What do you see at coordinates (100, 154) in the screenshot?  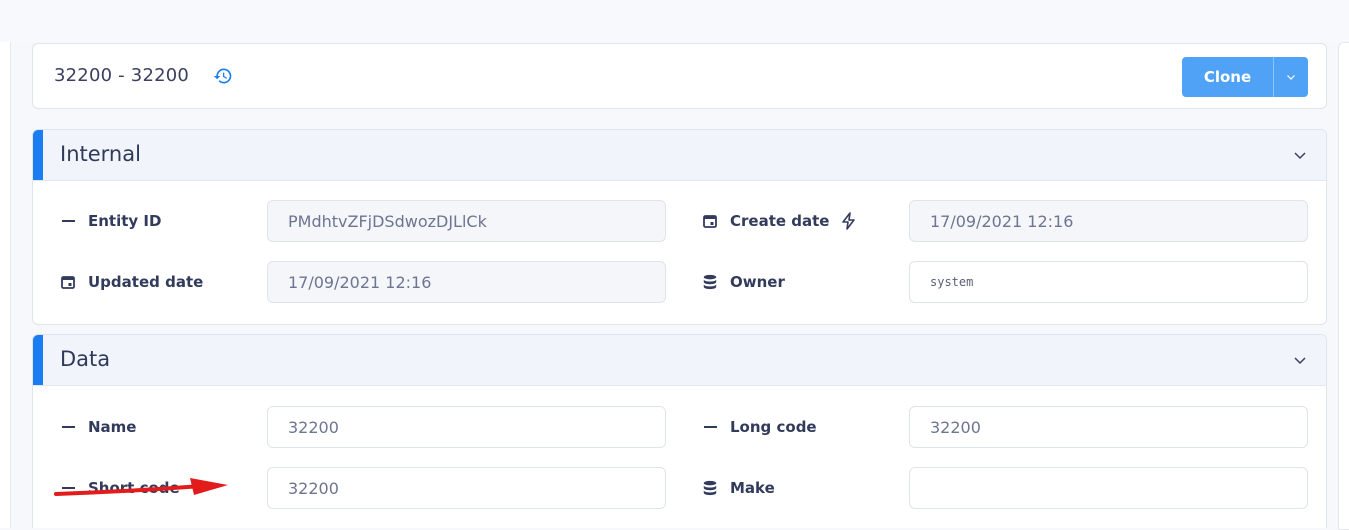 I see `section-title: Internal` at bounding box center [100, 154].